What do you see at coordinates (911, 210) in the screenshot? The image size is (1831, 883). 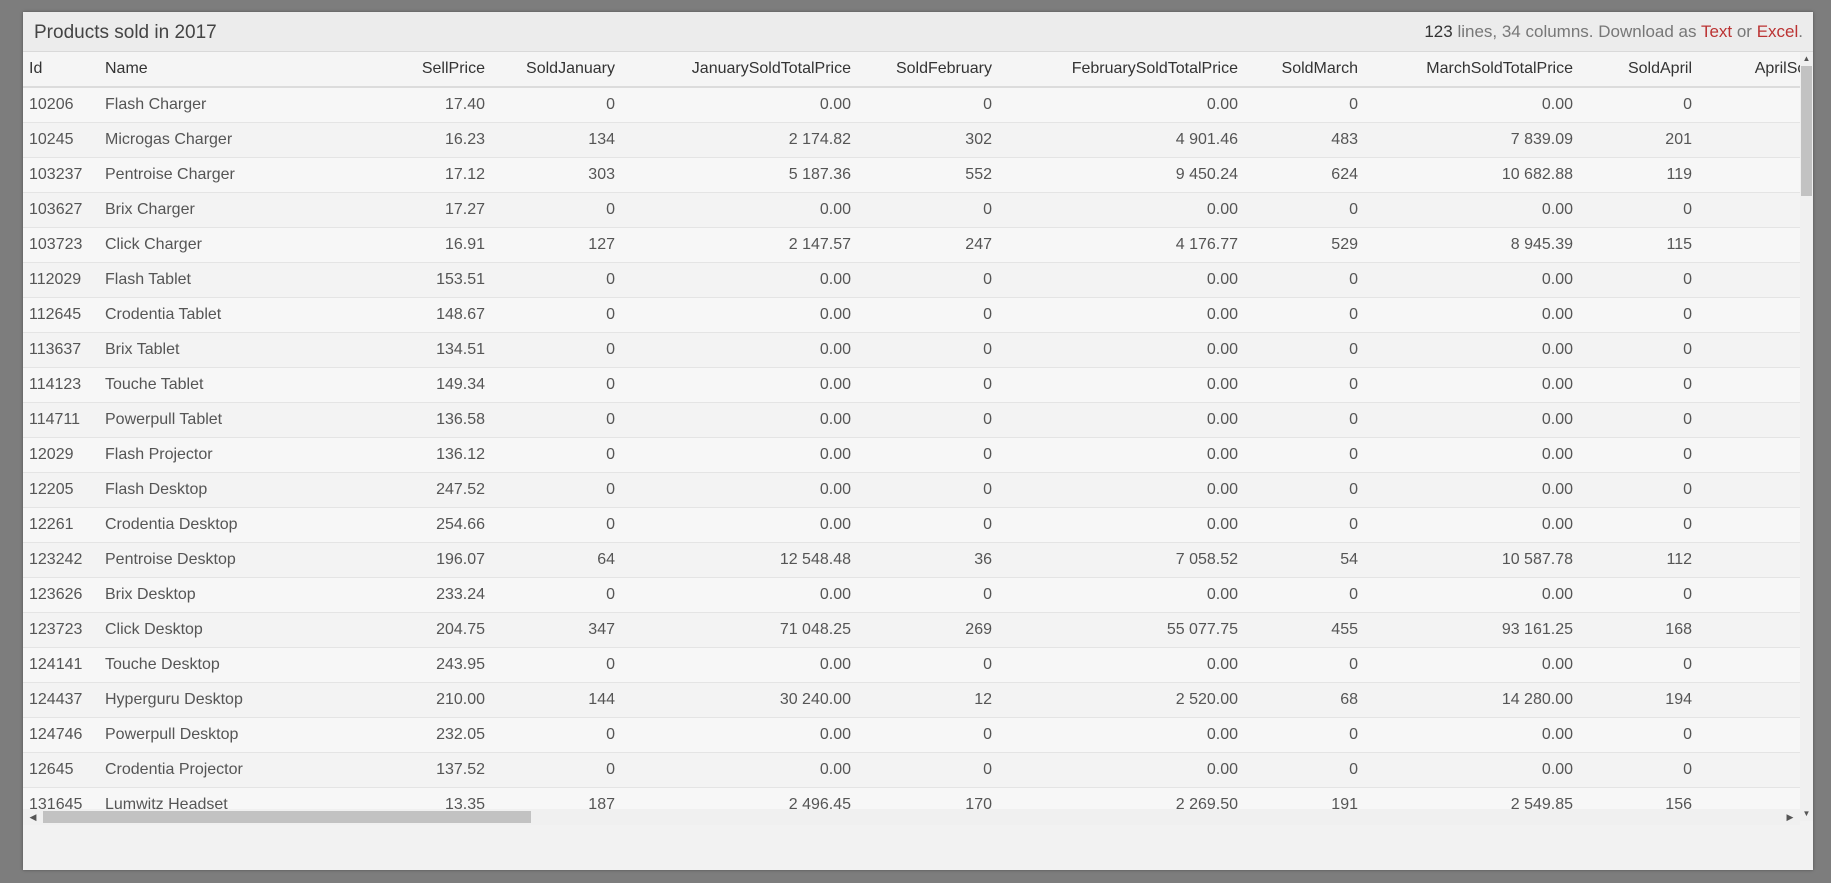 I see `table-row: 103627 Brix Charger 17.27 0 0.00 0 0.00 0 0.00 0` at bounding box center [911, 210].